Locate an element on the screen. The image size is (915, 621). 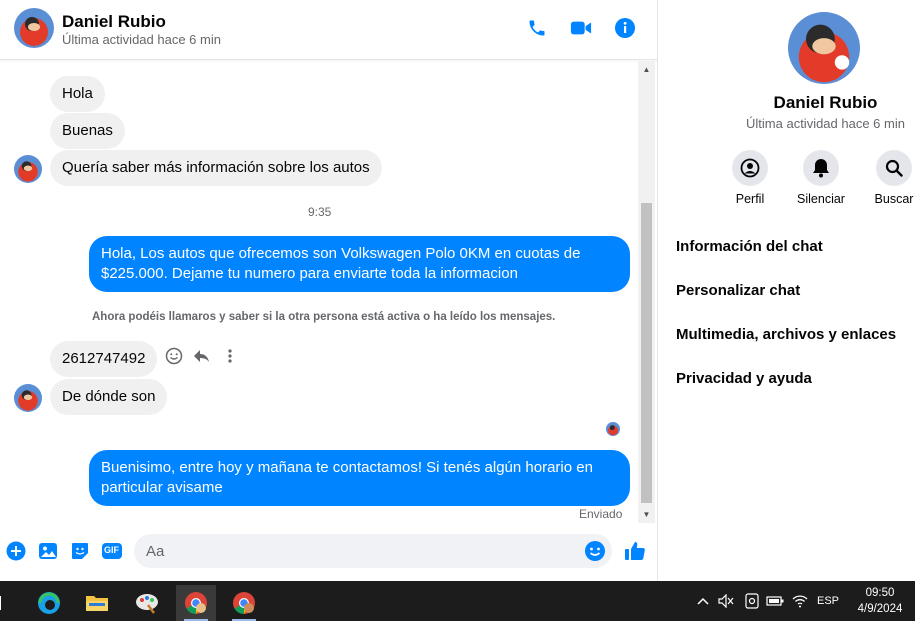
search-icon is located at coordinates (894, 168).